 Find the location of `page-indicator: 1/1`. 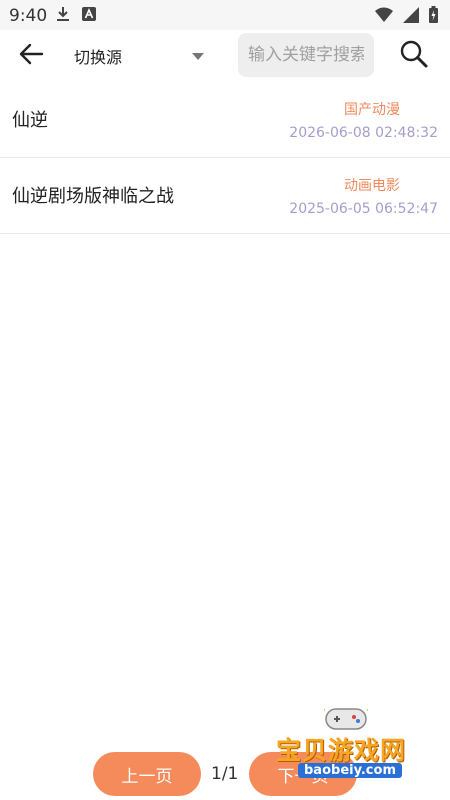

page-indicator: 1/1 is located at coordinates (225, 774).